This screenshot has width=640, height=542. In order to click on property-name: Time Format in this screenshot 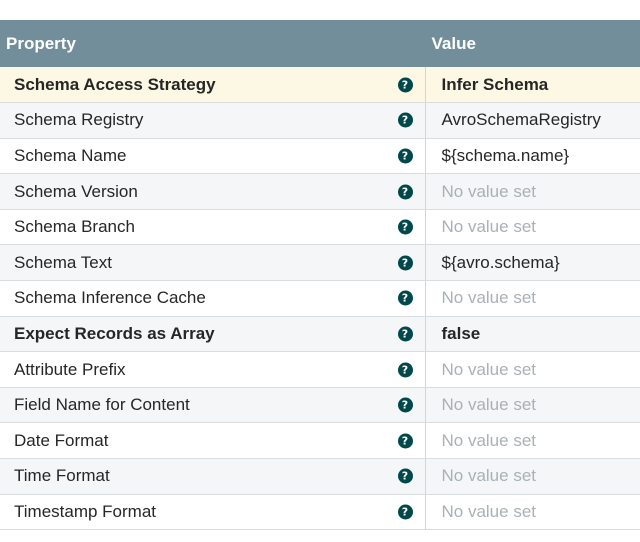, I will do `click(62, 476)`.